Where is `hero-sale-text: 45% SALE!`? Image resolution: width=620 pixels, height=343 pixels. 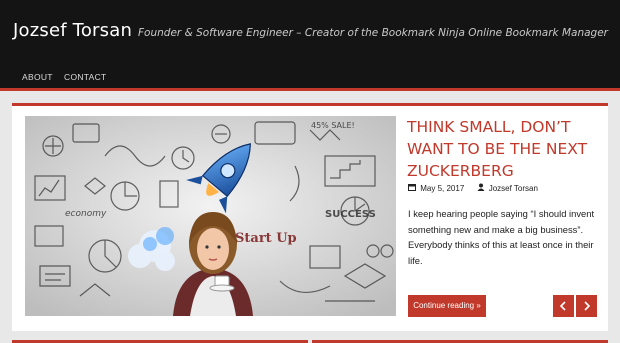 hero-sale-text: 45% SALE! is located at coordinates (333, 125).